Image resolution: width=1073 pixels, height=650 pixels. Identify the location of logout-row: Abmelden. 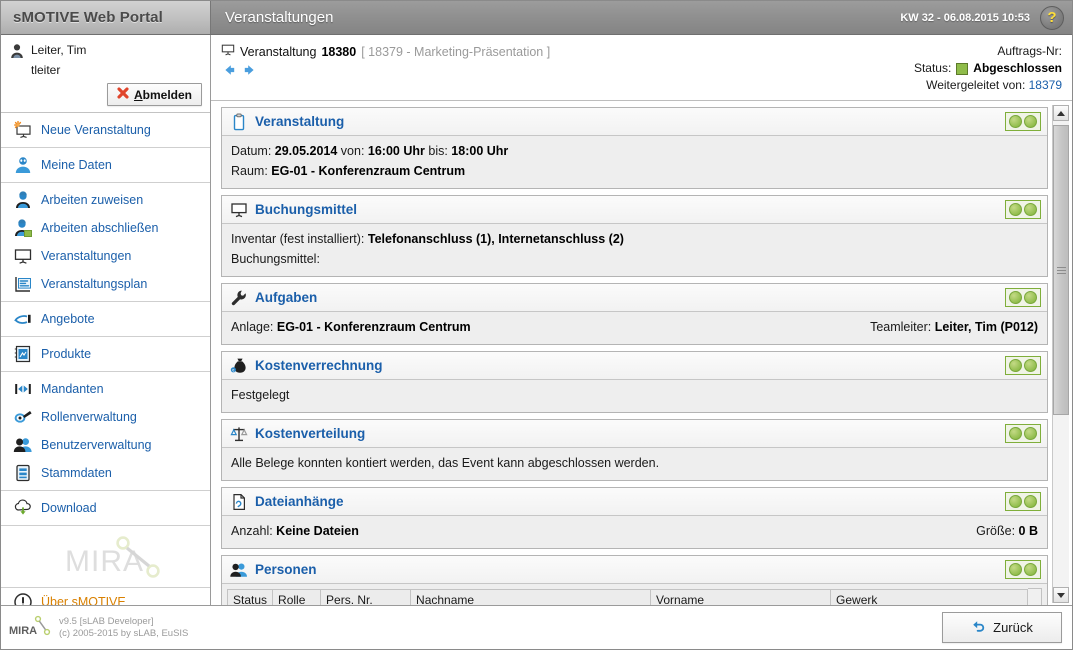
(105, 94).